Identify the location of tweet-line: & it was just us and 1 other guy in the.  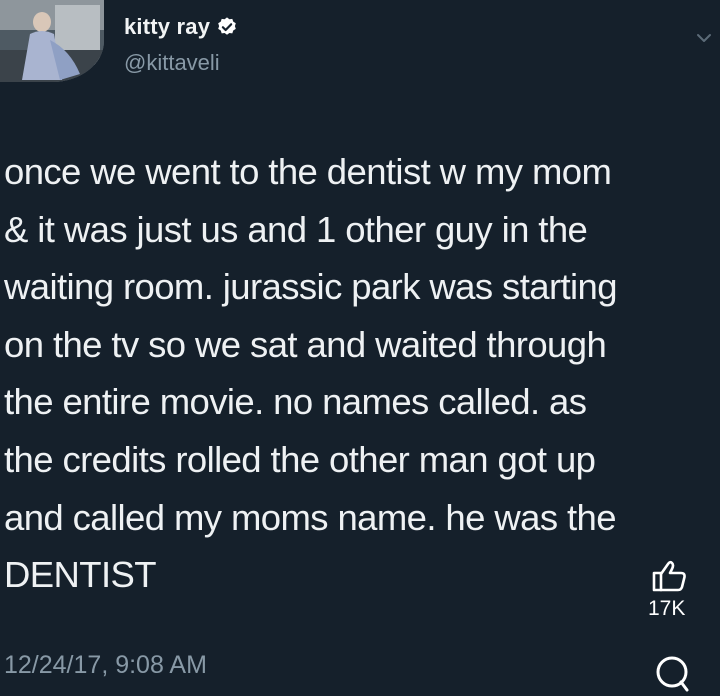
(296, 229).